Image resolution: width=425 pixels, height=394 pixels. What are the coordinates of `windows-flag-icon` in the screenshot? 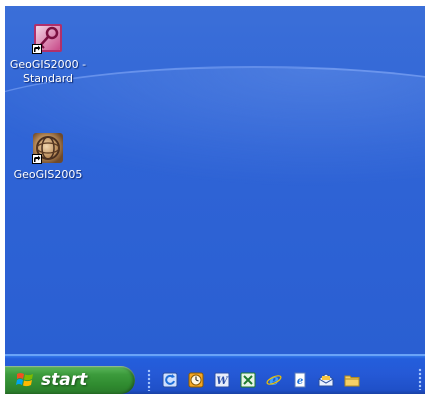 It's located at (24, 380).